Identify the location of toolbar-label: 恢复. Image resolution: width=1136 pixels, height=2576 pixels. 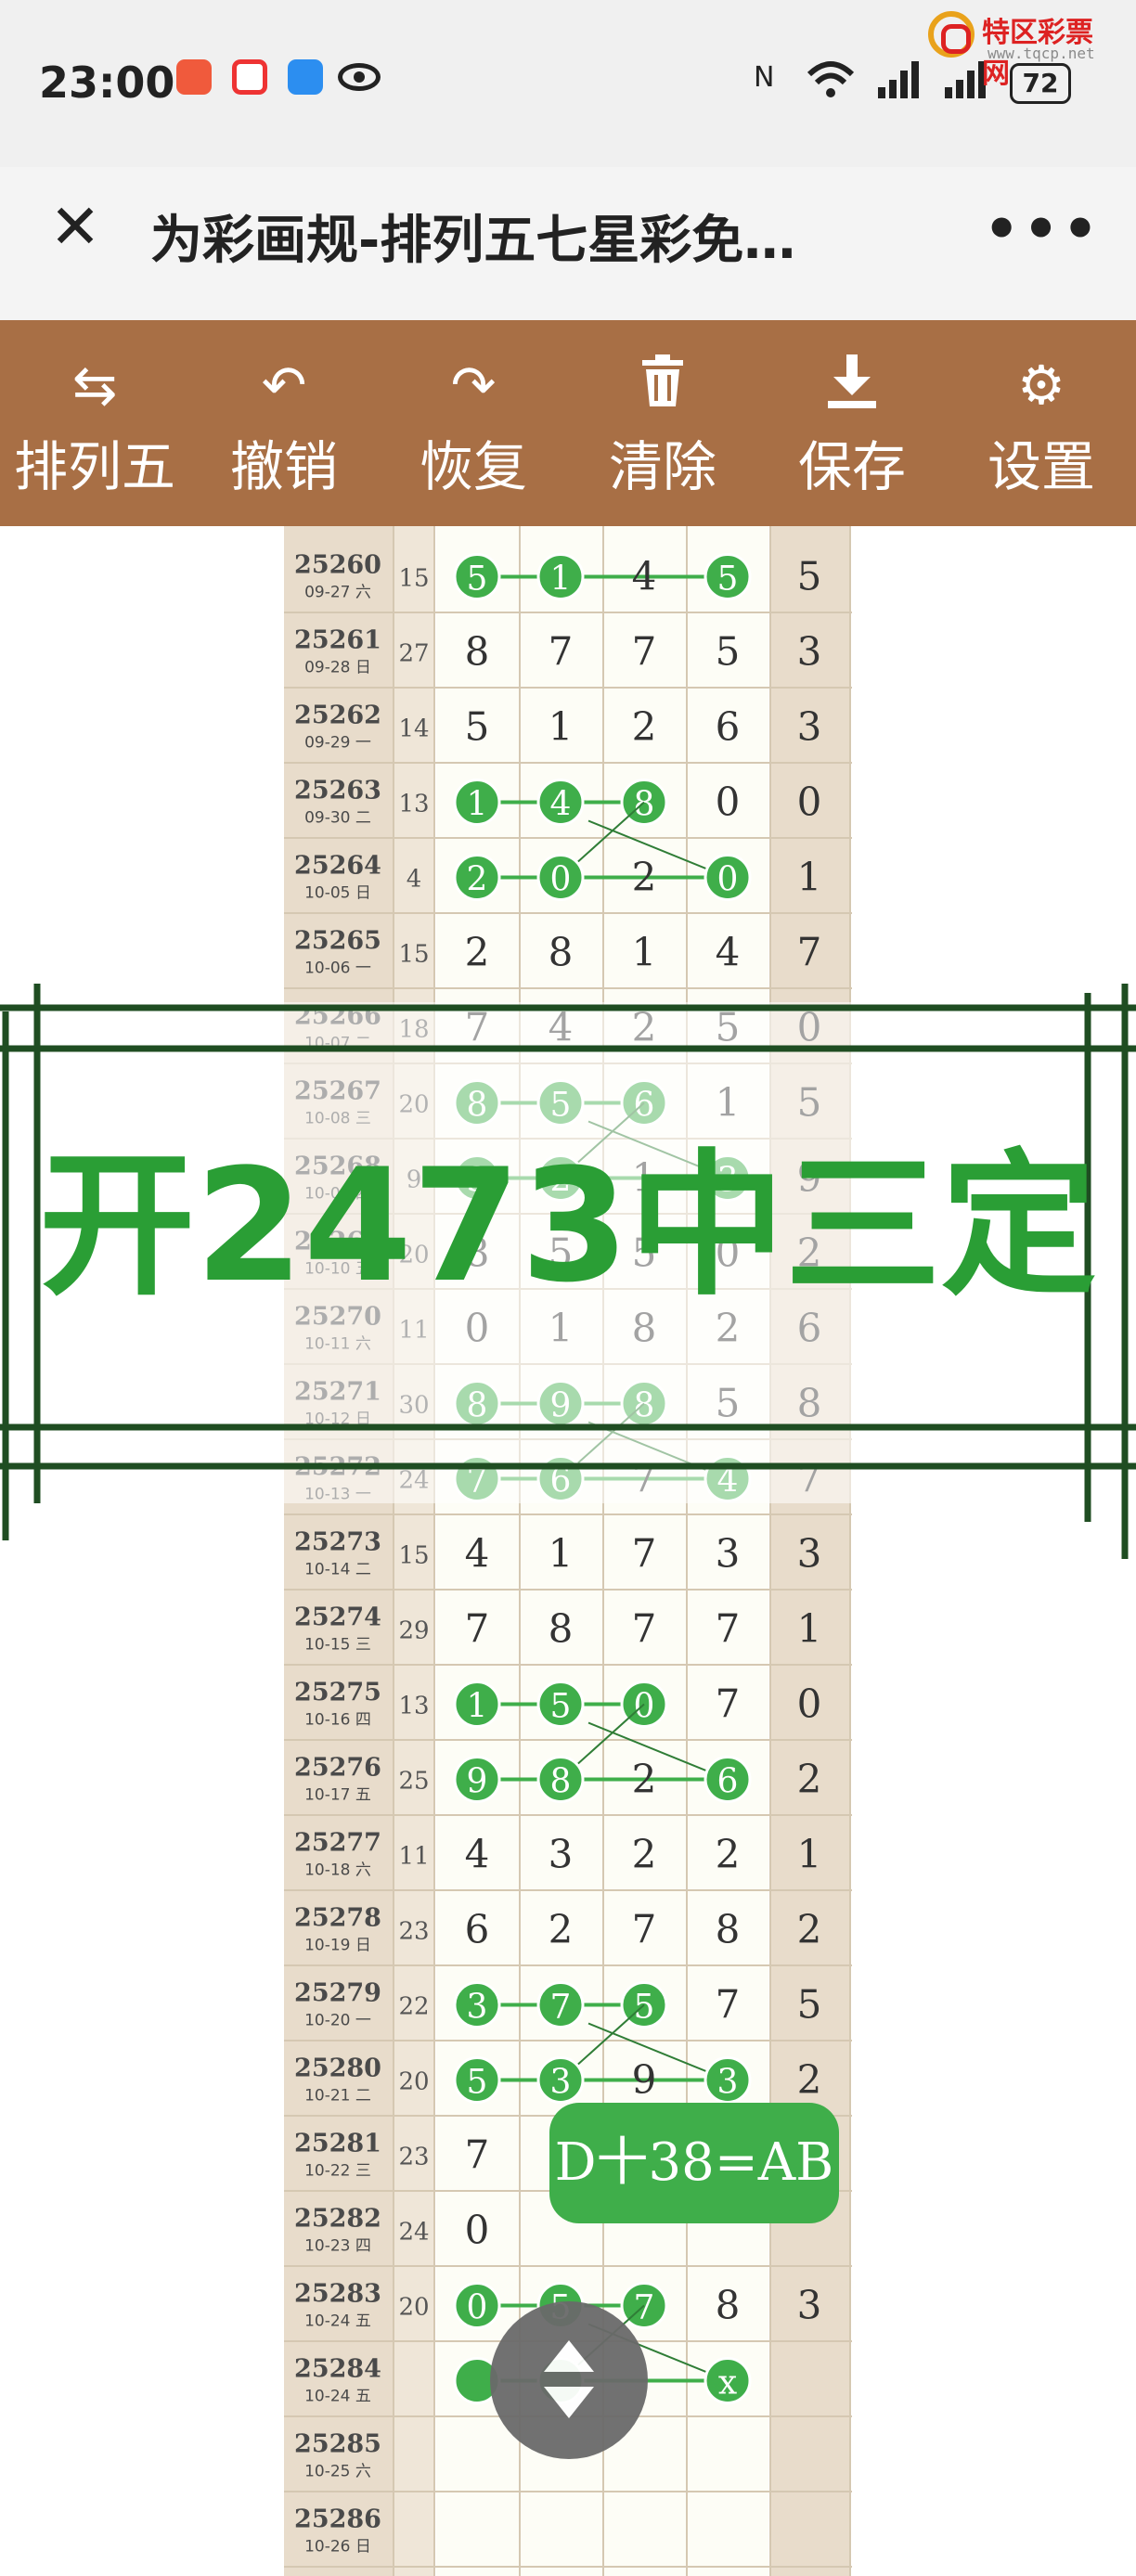
(473, 466).